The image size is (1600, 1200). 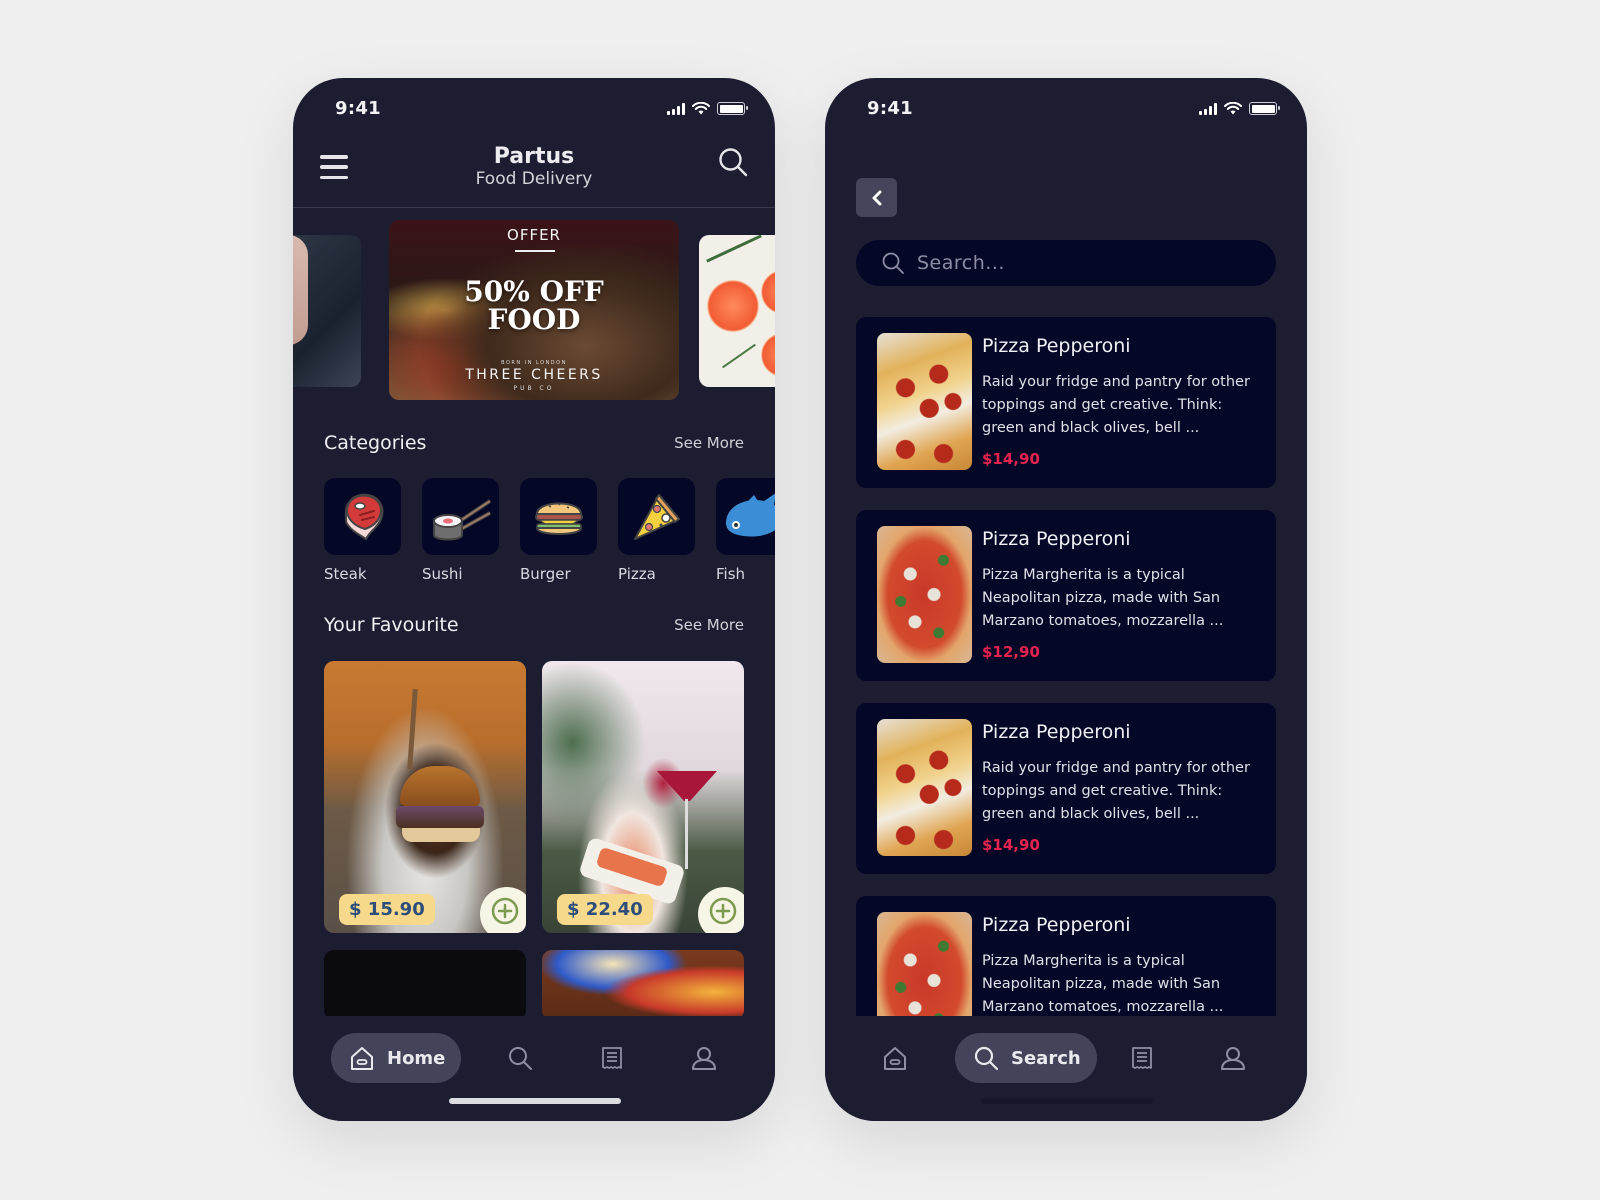 I want to click on carousel-slide-previous, so click(x=327, y=311).